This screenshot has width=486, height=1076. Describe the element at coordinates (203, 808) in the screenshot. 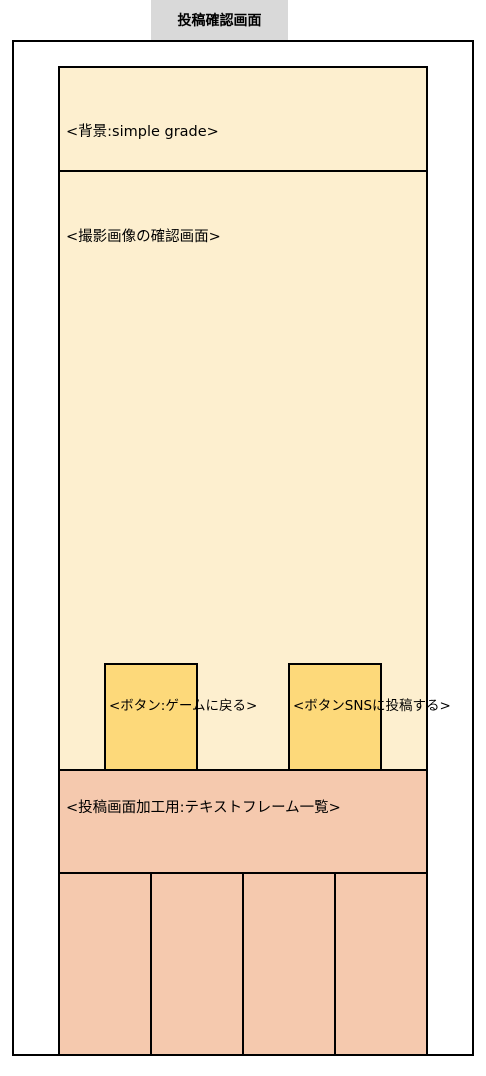

I see `text-frames-label: <投稿画面加工用:テキストフレーム一覧>` at that location.